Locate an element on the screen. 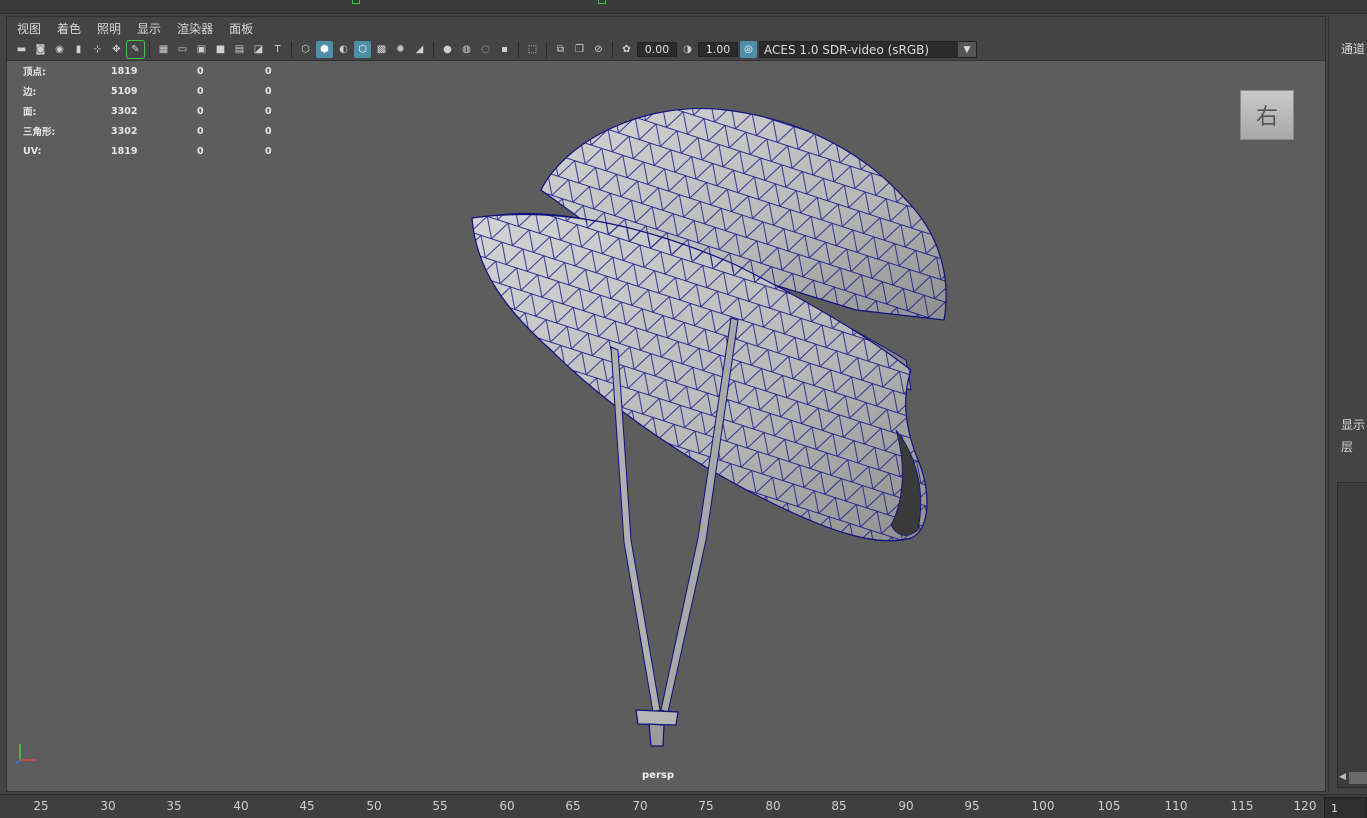 The height and width of the screenshot is (818, 1367). image-plane-icon: ▮ is located at coordinates (78, 49).